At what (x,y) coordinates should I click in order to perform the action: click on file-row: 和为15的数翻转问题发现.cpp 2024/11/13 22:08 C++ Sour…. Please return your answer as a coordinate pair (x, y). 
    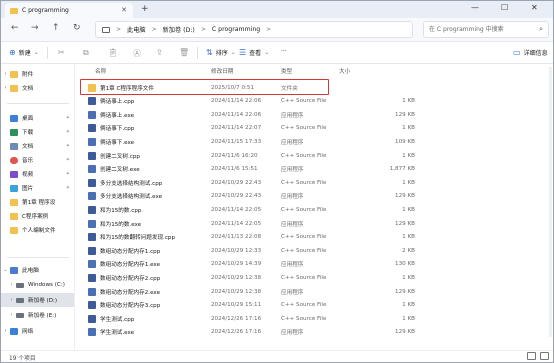
    Looking at the image, I should click on (255, 237).